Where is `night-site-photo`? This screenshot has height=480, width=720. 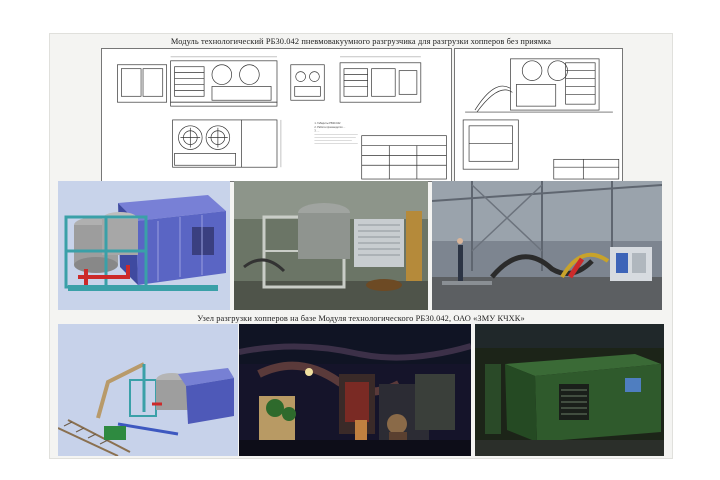 night-site-photo is located at coordinates (355, 390).